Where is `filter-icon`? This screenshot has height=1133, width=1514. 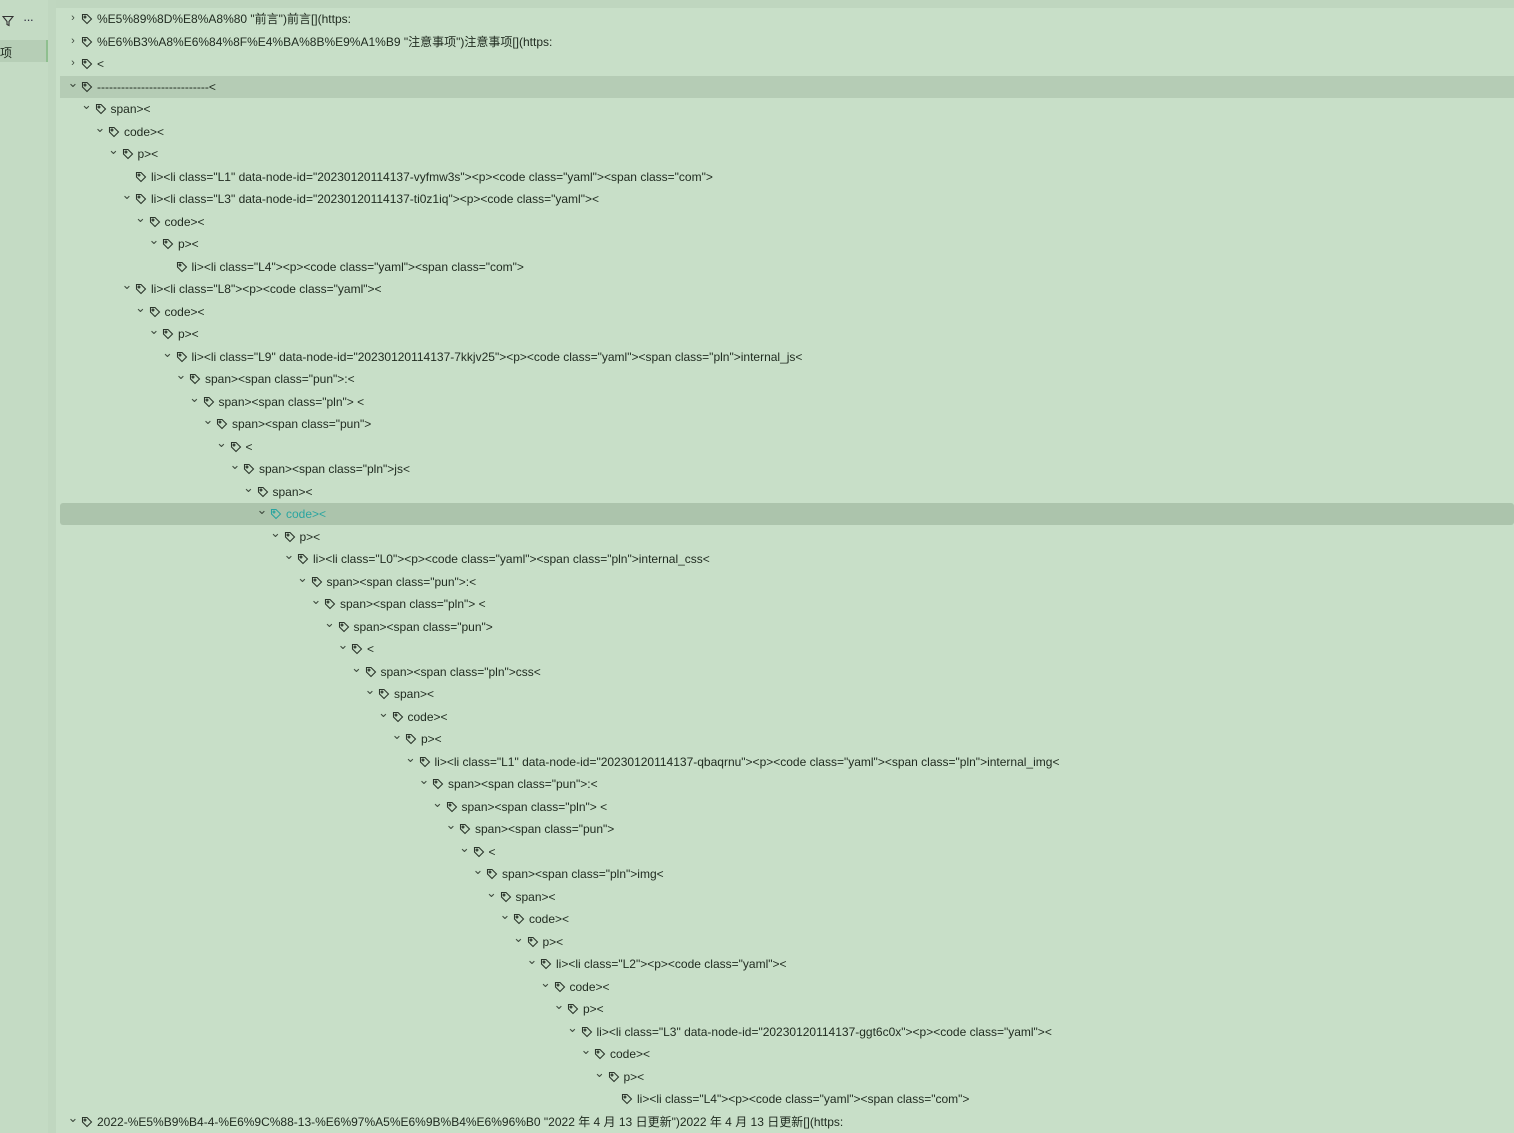
filter-icon is located at coordinates (8, 21).